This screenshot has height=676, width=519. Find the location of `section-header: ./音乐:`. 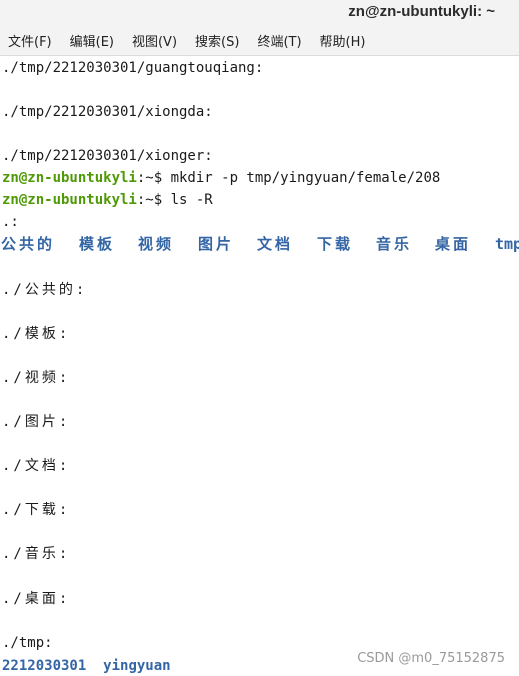

section-header: ./音乐: is located at coordinates (36, 554).